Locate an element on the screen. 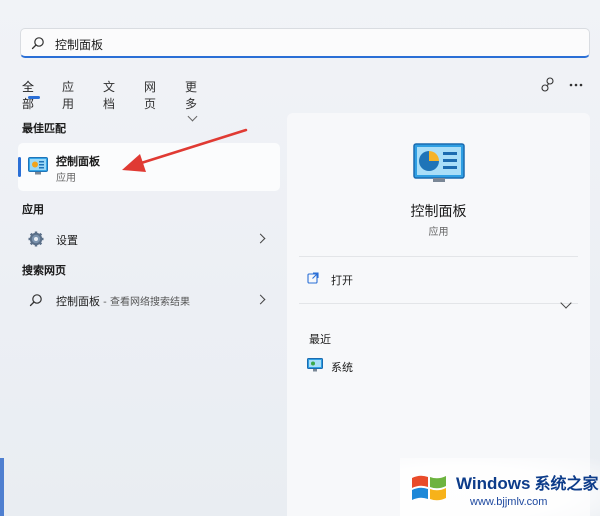 This screenshot has height=516, width=600. tab-label: 网页 is located at coordinates (150, 95).